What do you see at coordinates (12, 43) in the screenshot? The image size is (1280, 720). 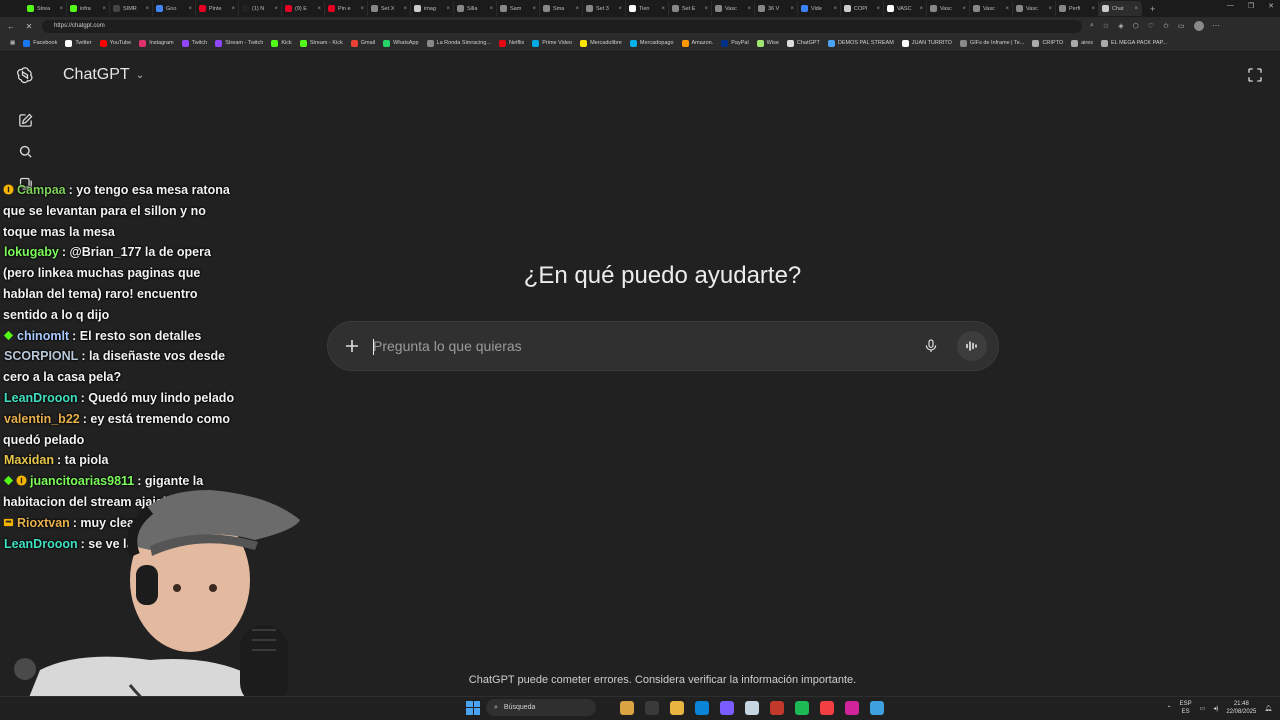 I see `apps-grid-icon: ▦` at bounding box center [12, 43].